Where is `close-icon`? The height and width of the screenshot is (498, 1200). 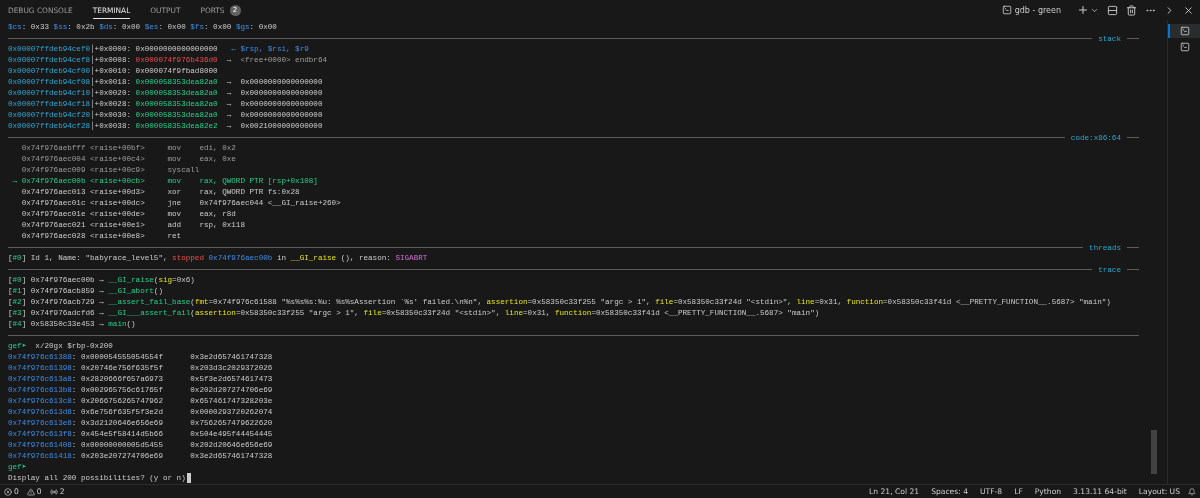 close-icon is located at coordinates (1188, 10).